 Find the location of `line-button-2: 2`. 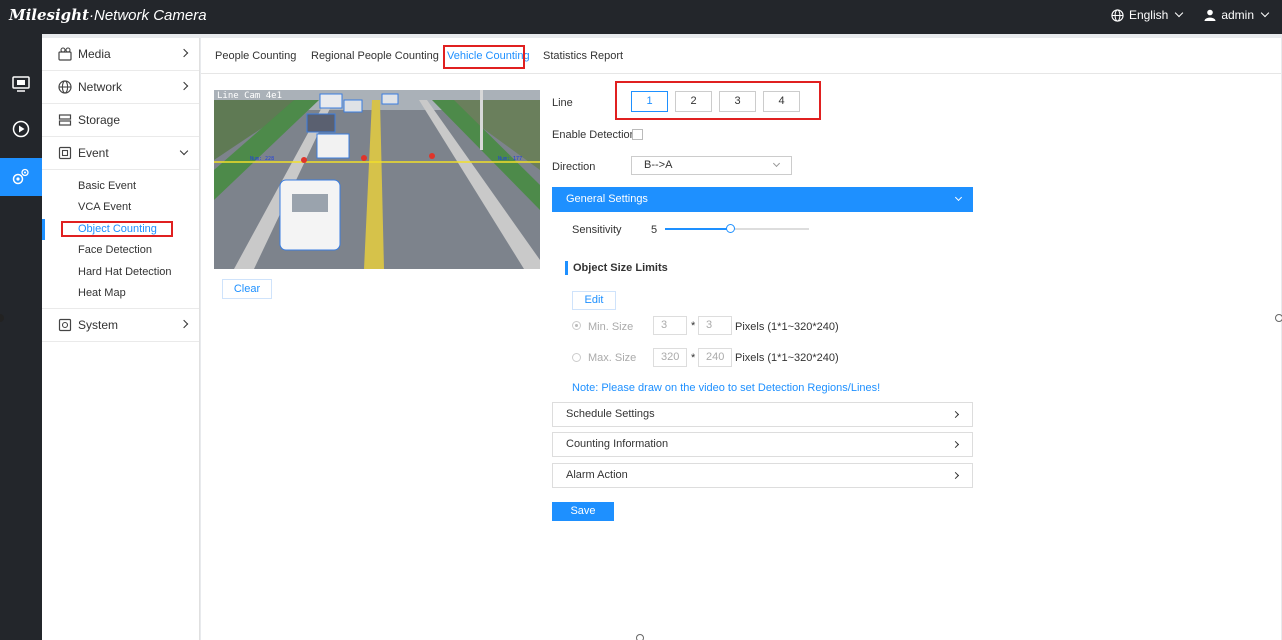

line-button-2: 2 is located at coordinates (693, 101).